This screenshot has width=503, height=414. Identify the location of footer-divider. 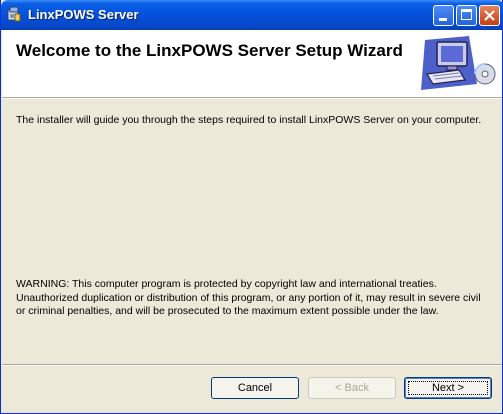
(252, 365).